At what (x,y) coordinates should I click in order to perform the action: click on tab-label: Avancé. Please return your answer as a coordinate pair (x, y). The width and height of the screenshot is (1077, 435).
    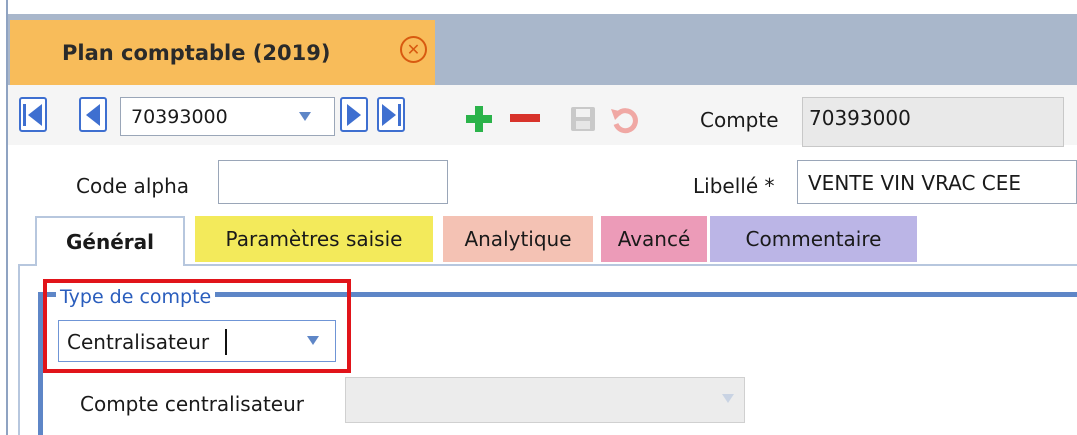
    Looking at the image, I should click on (654, 239).